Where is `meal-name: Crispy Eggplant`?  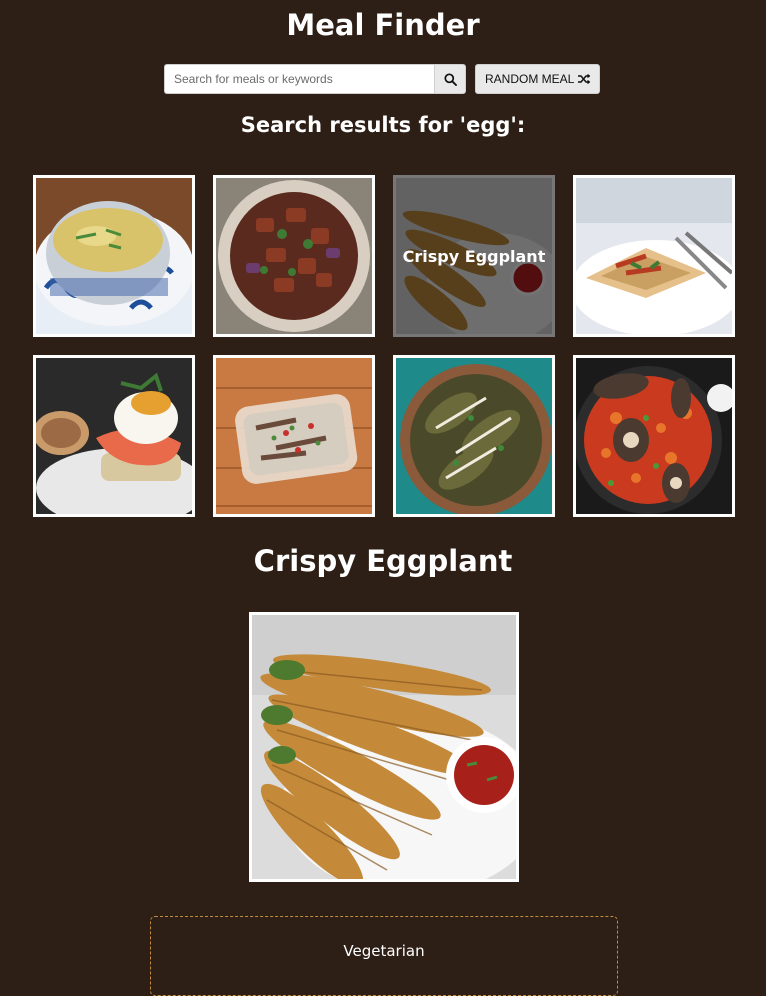
meal-name: Crispy Eggplant is located at coordinates (474, 256).